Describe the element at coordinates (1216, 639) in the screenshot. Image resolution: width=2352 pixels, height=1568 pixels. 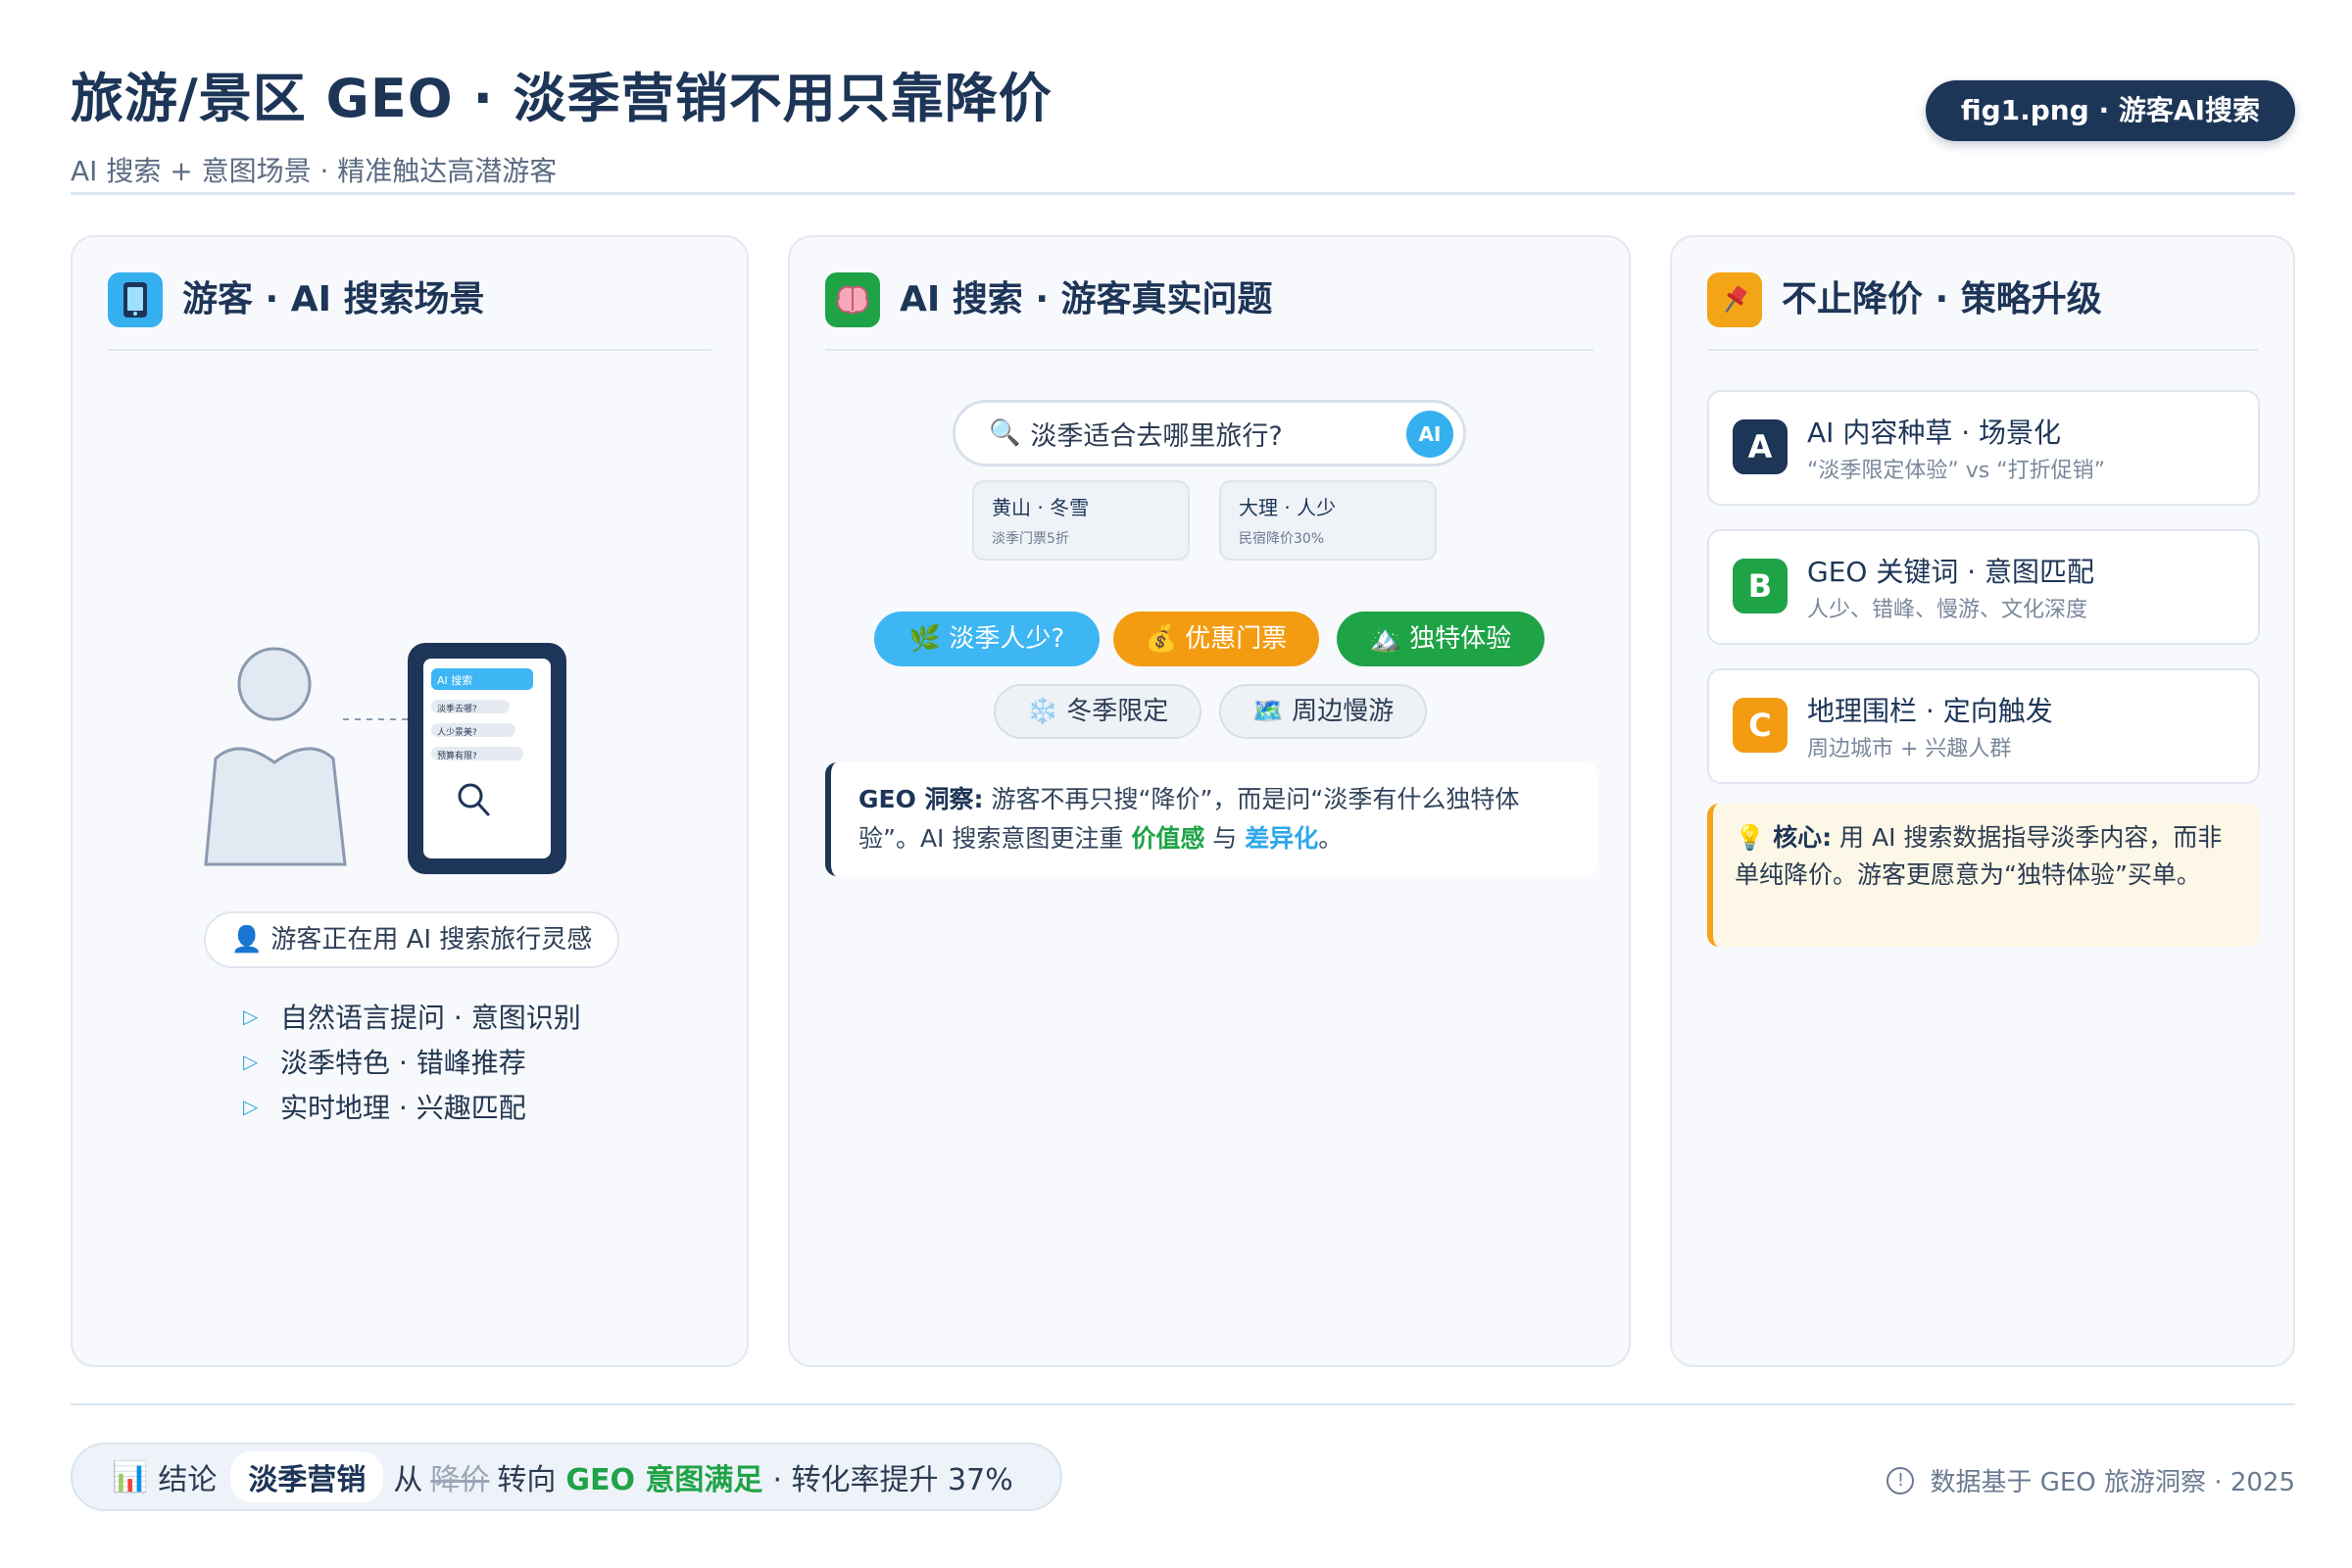
I see `chip-discount-ticket: 💰 优惠门票` at that location.